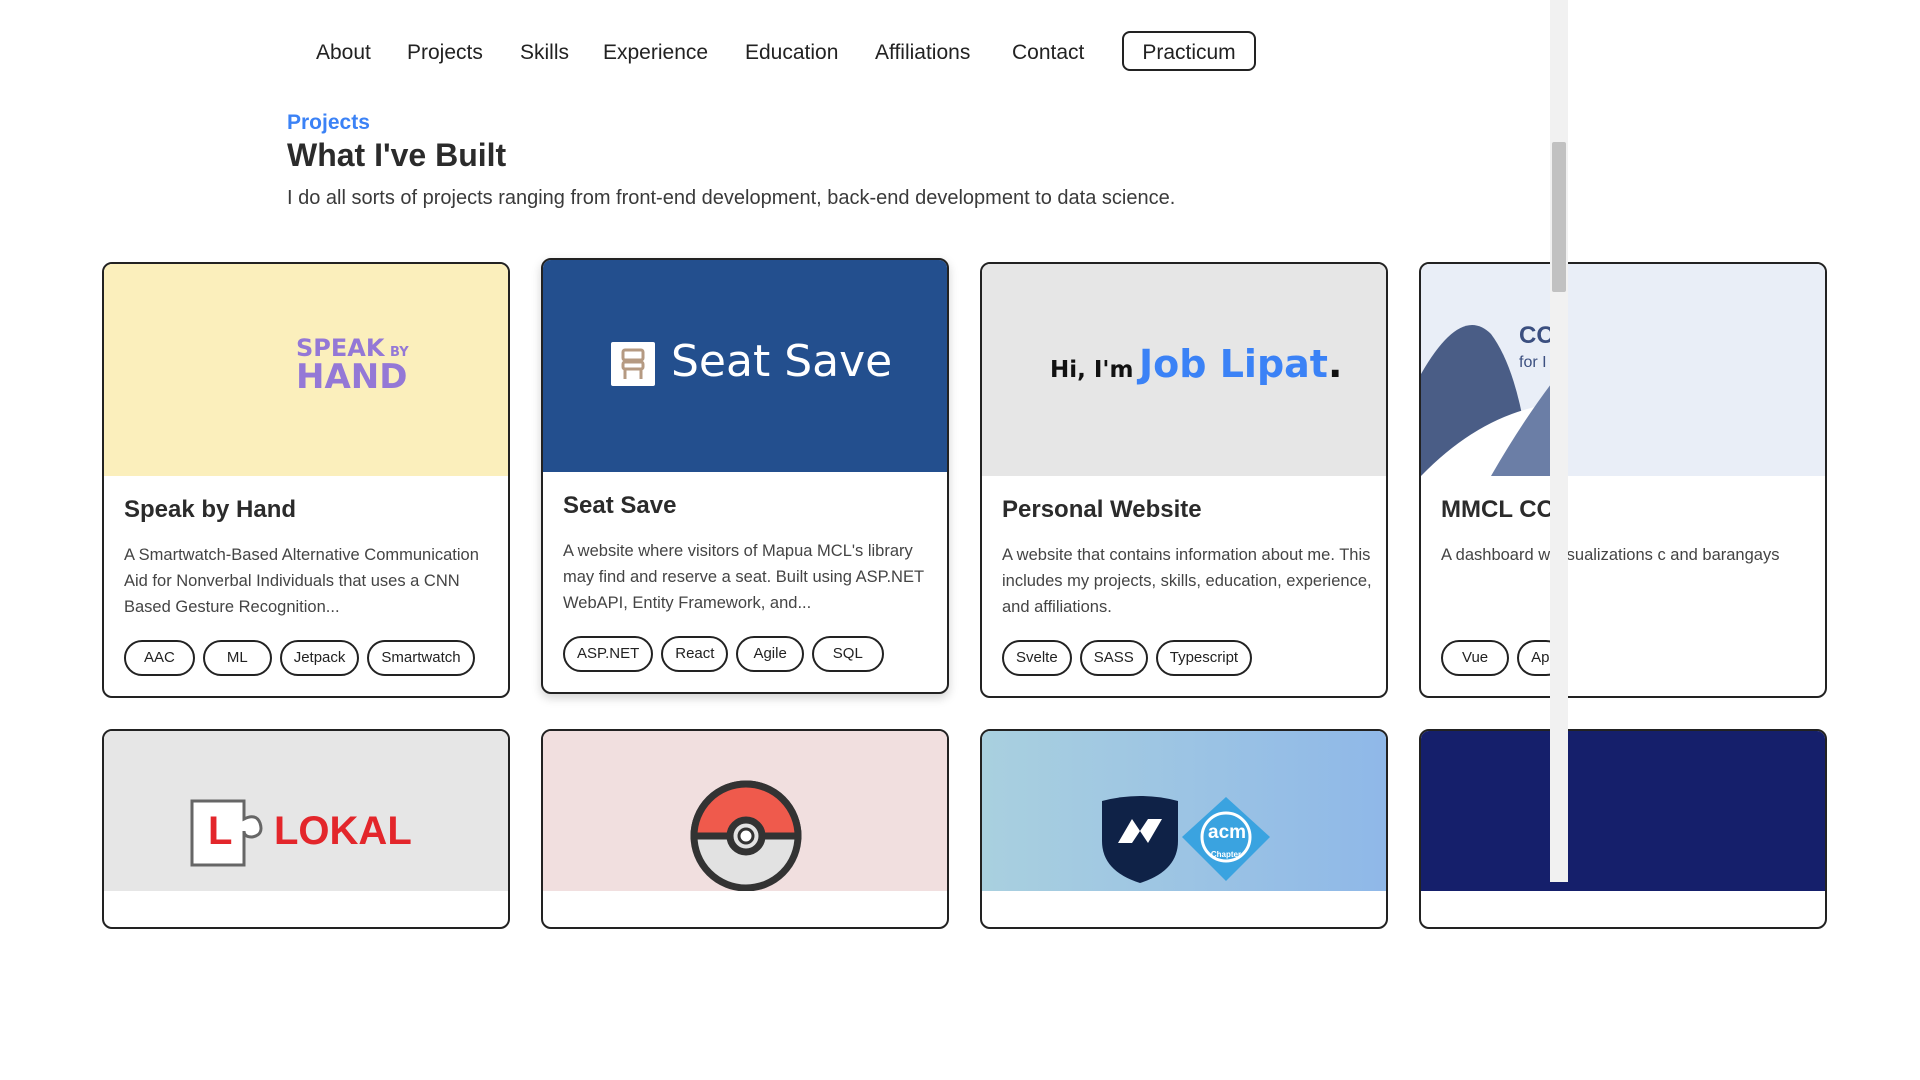 The width and height of the screenshot is (1920, 1080). I want to click on page-scrollbar, so click(1559, 441).